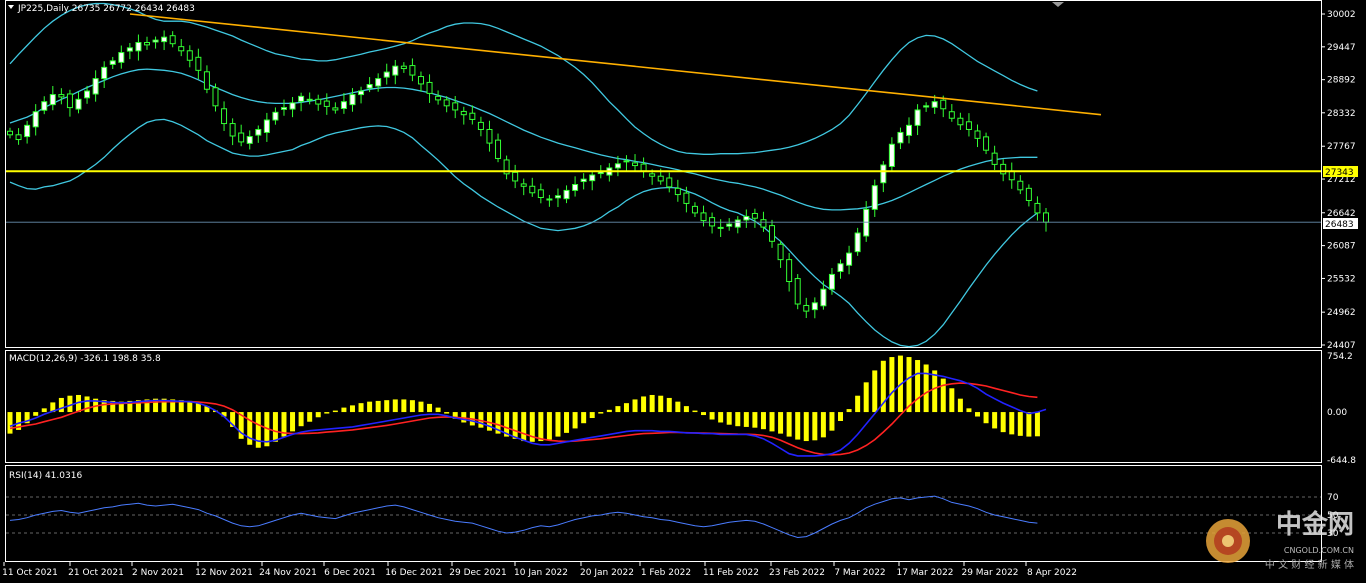 Image resolution: width=1366 pixels, height=583 pixels. Describe the element at coordinates (541, 573) in the screenshot. I see `time-axis-label: 10 Jan 2022` at that location.